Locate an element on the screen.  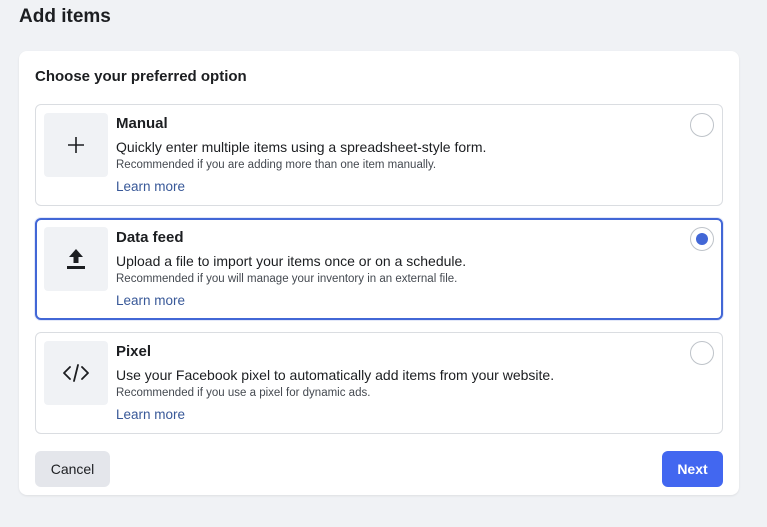
upload-icon is located at coordinates (76, 259).